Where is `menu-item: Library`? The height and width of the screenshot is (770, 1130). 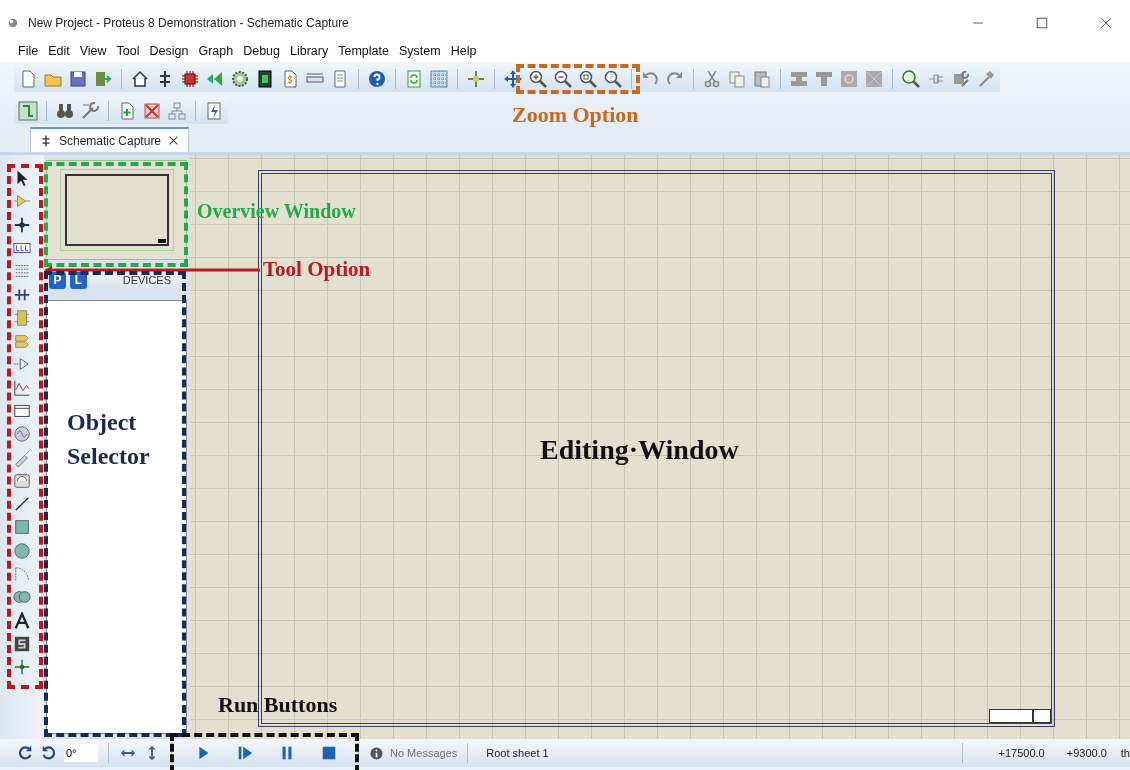 menu-item: Library is located at coordinates (309, 51).